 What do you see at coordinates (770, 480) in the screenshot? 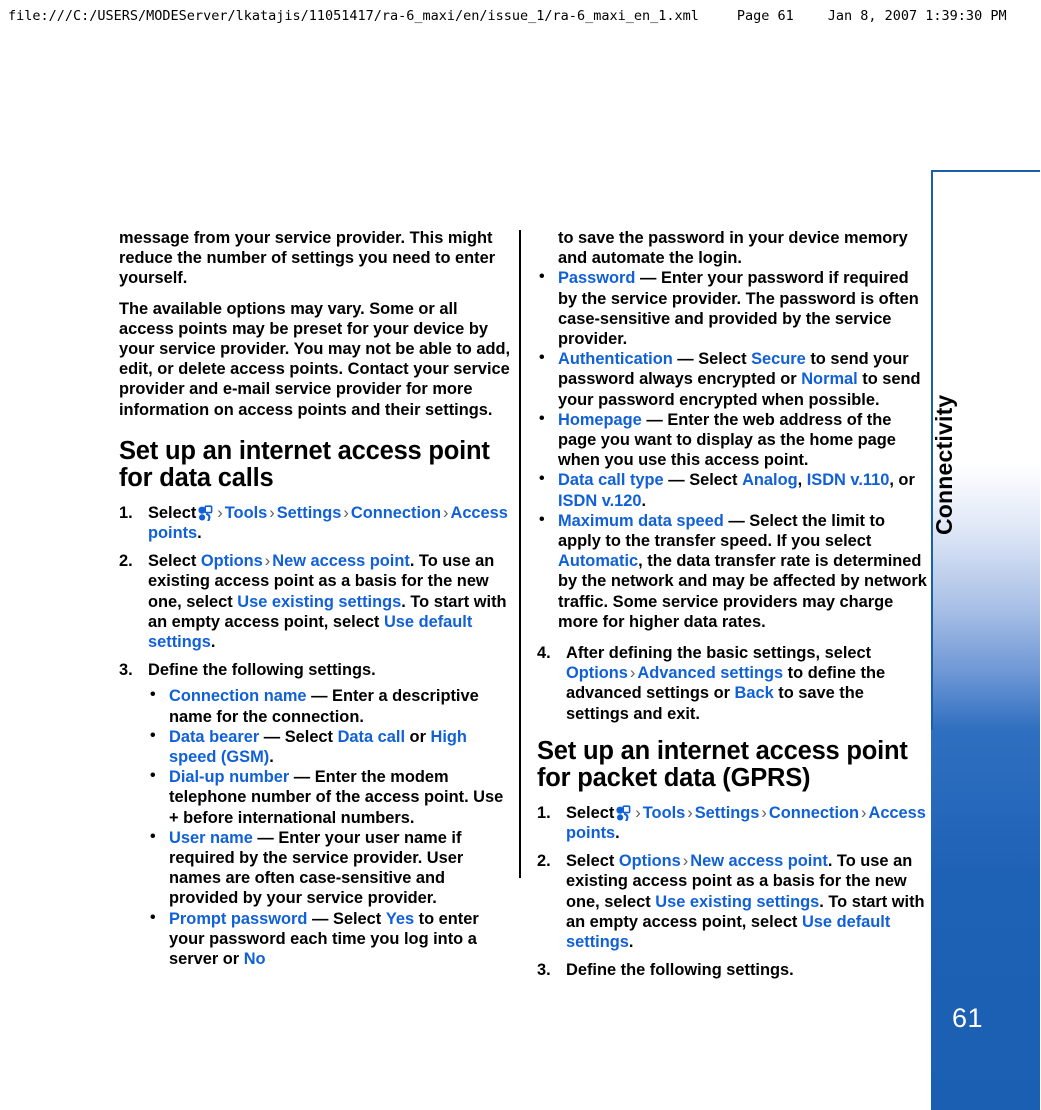
I see `setting-option-analog: Analog` at bounding box center [770, 480].